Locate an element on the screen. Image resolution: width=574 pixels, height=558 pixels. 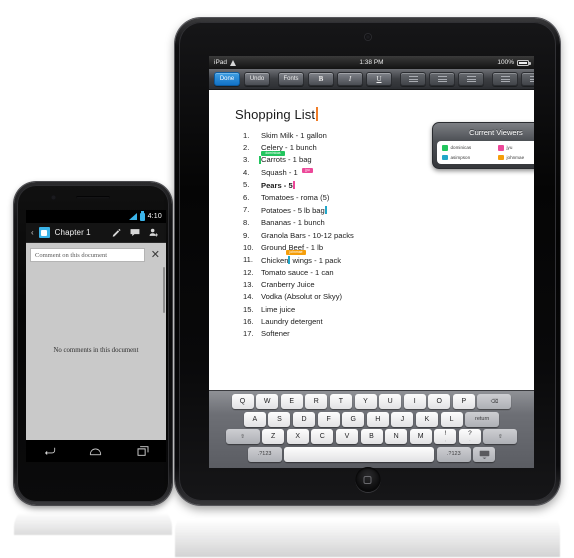
home-button is located at coordinates (367, 479).